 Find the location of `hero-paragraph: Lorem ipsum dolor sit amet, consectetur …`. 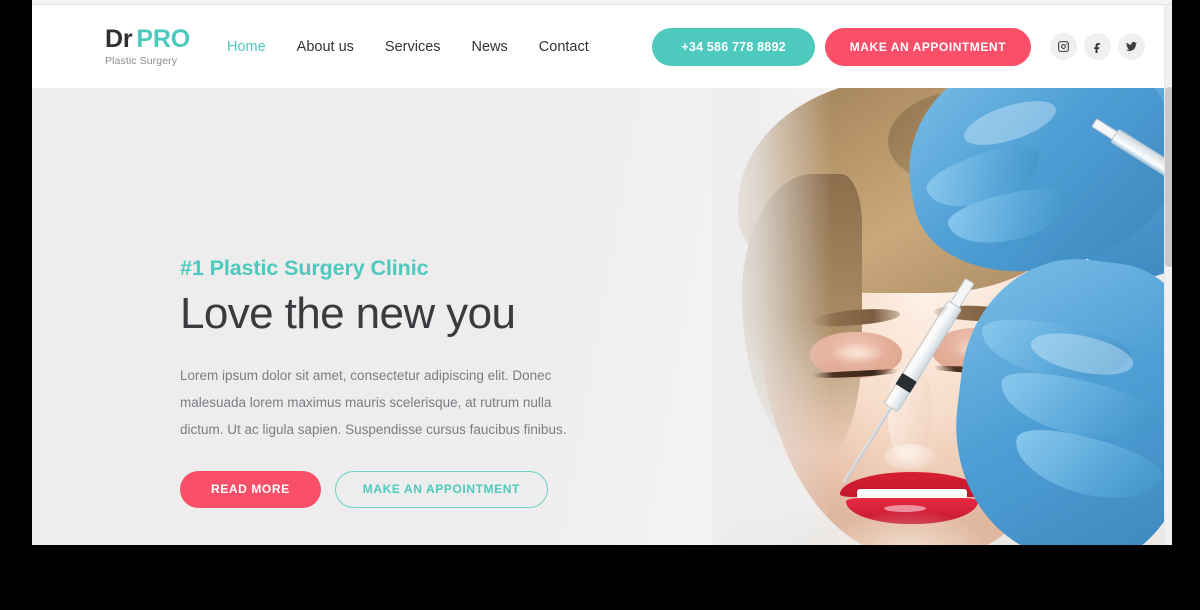

hero-paragraph: Lorem ipsum dolor sit amet, consectetur … is located at coordinates (373, 402).